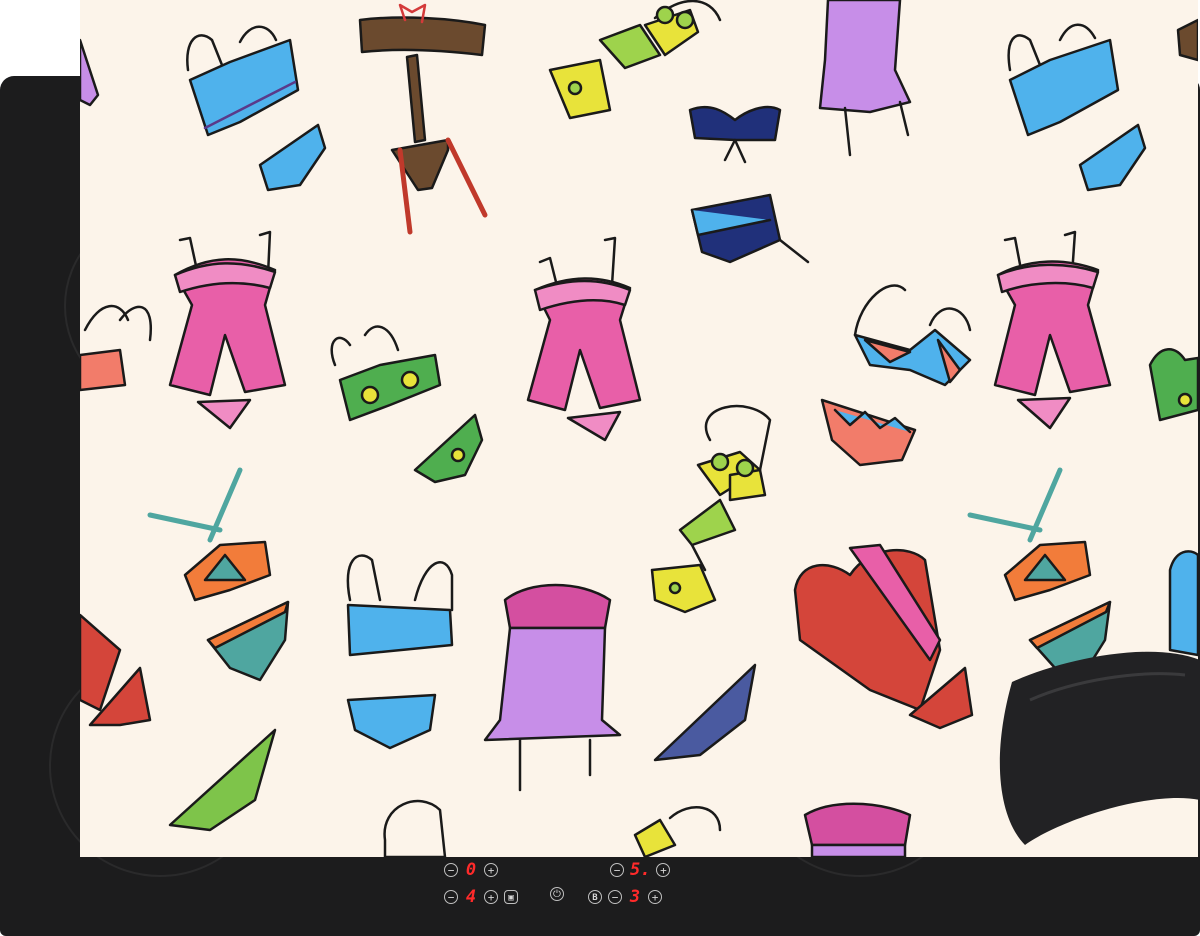 The image size is (1200, 936). Describe the element at coordinates (471, 897) in the screenshot. I see `power-level-display: 4` at that location.